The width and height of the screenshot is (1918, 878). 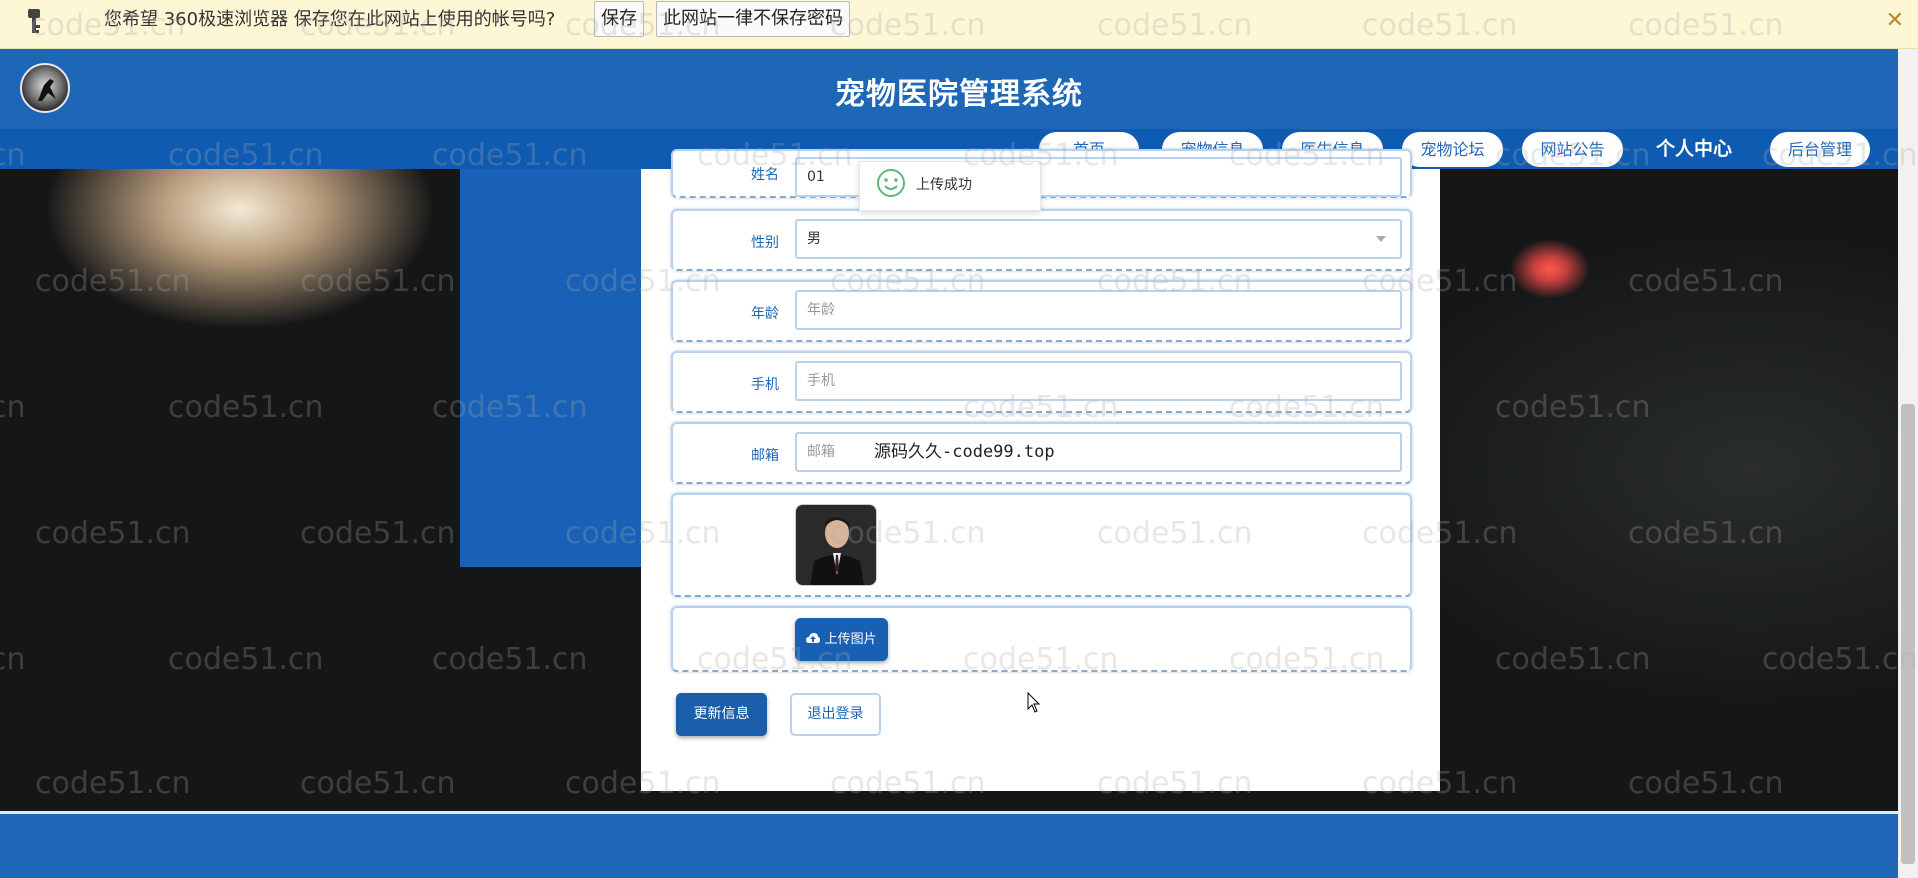 I want to click on site-title: 宠物医院管理系统, so click(x=959, y=94).